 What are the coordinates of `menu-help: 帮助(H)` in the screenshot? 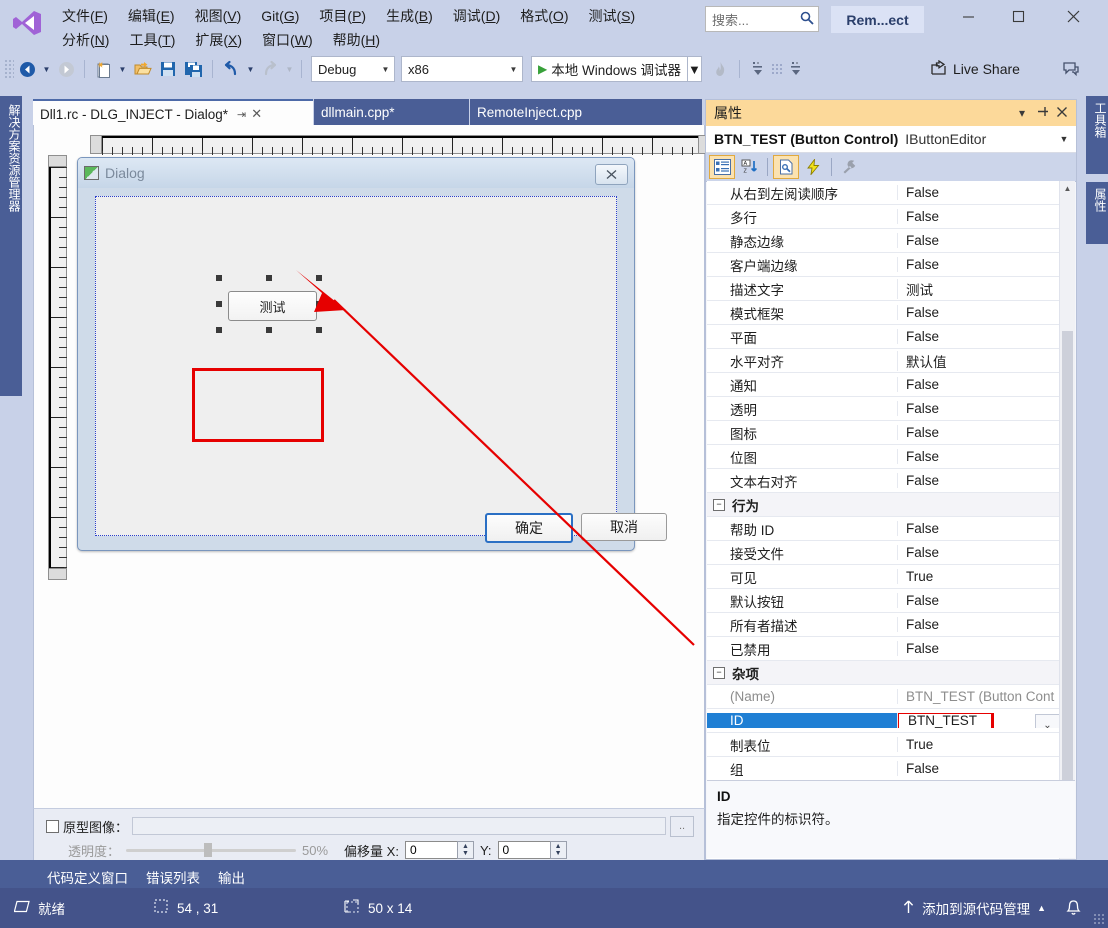 It's located at (356, 40).